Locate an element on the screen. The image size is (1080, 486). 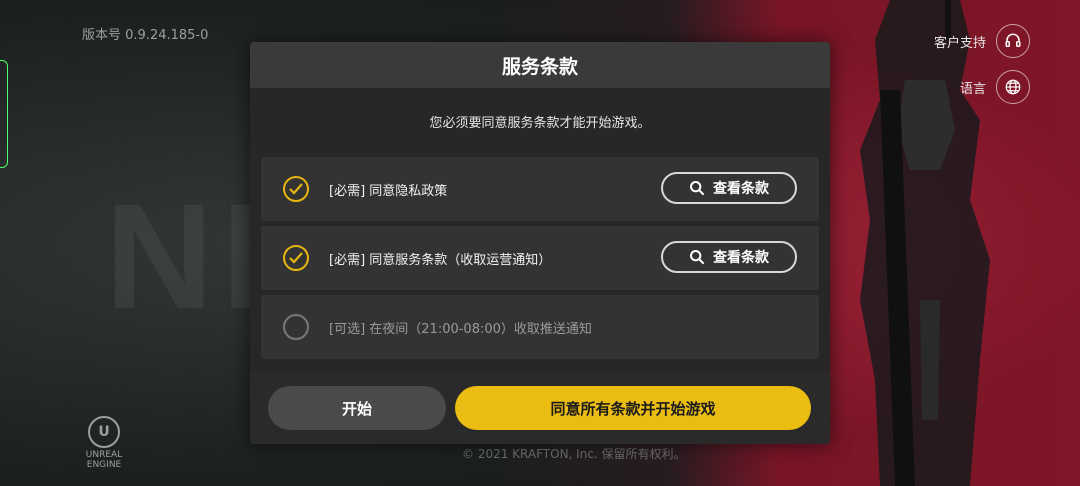
terms-item-push-notification: [可选] 在夜间（21:00-08:00）收取推送通知 is located at coordinates (540, 327).